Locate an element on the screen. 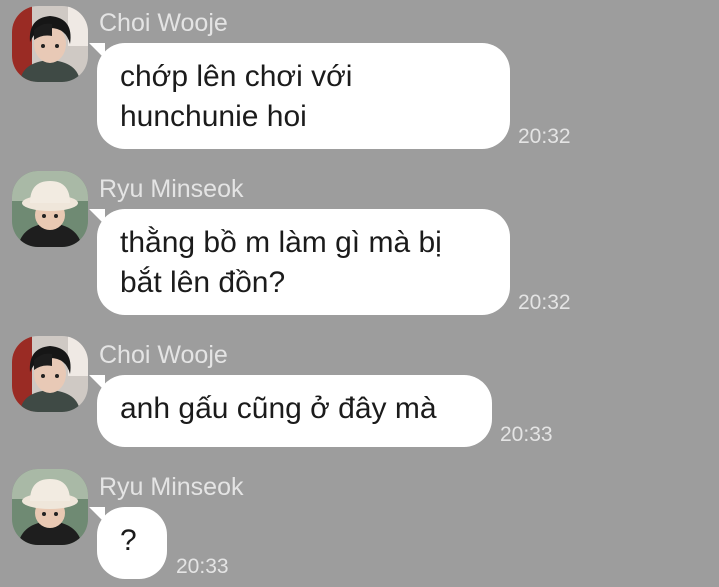 Image resolution: width=719 pixels, height=587 pixels. message-text: bắt lên đồn? is located at coordinates (203, 282).